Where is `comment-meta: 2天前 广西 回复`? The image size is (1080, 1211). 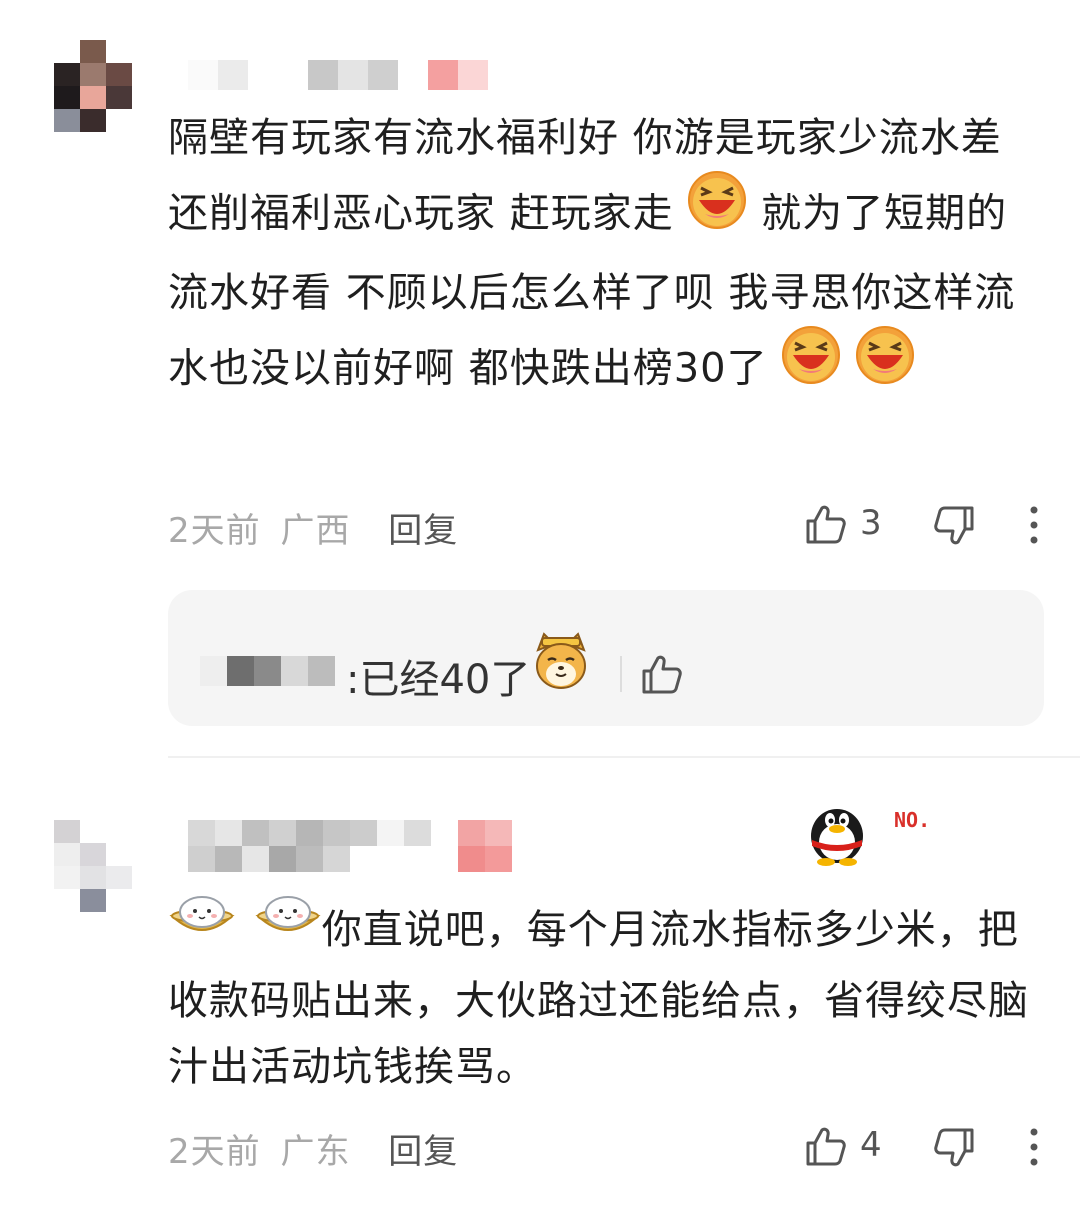
comment-meta: 2天前 广西 回复 is located at coordinates (313, 527).